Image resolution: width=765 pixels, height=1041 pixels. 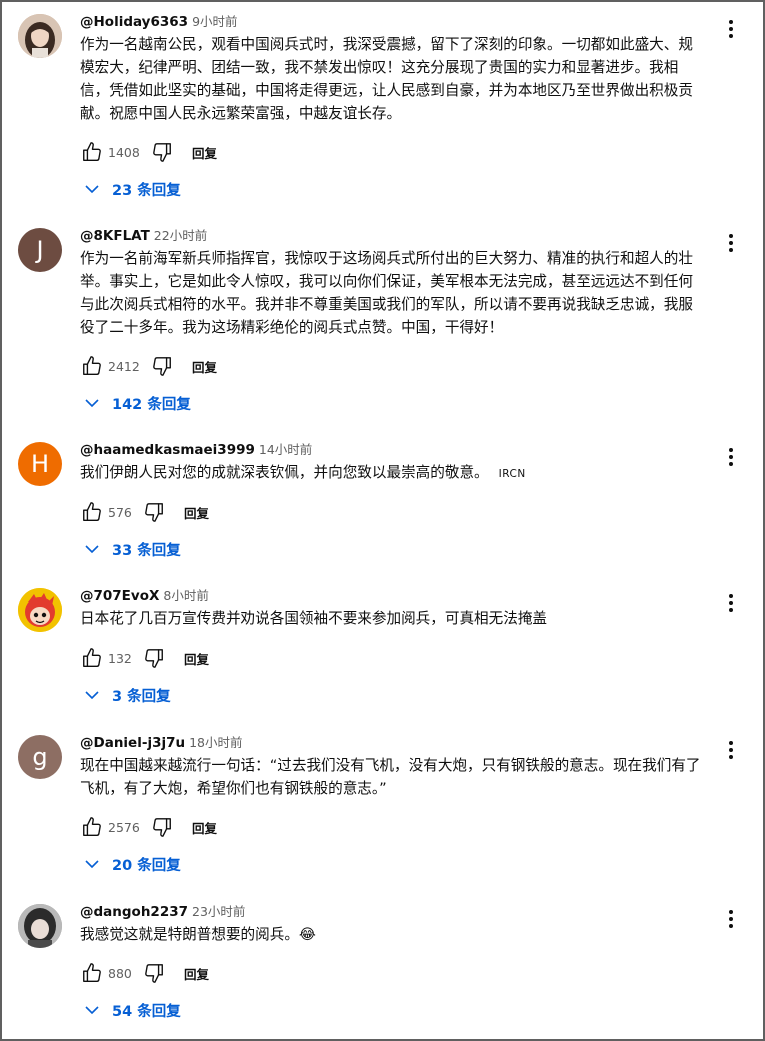 I want to click on view-replies-button: 33 条回复, so click(x=132, y=549).